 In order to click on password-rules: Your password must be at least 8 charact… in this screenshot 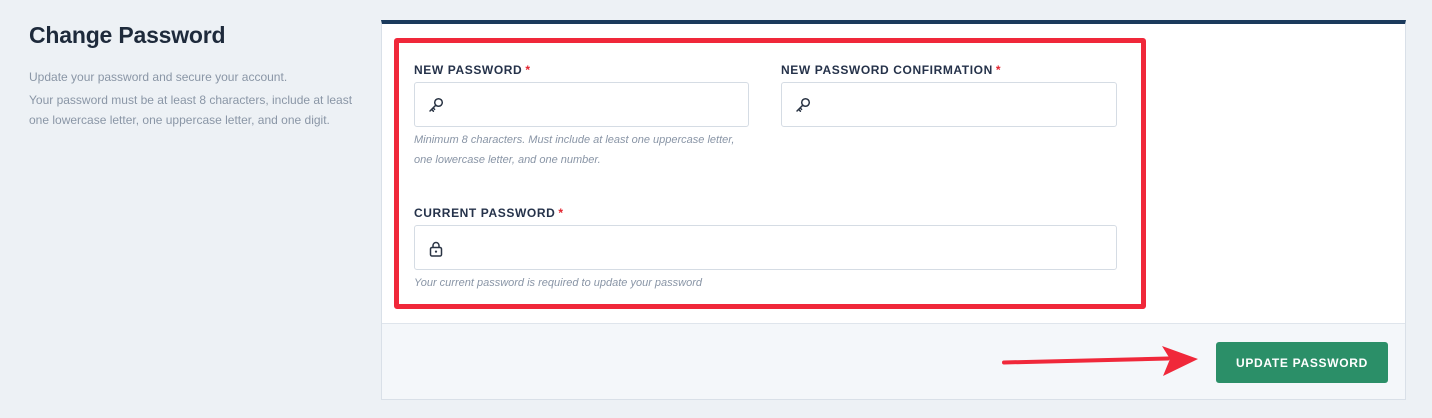, I will do `click(191, 110)`.